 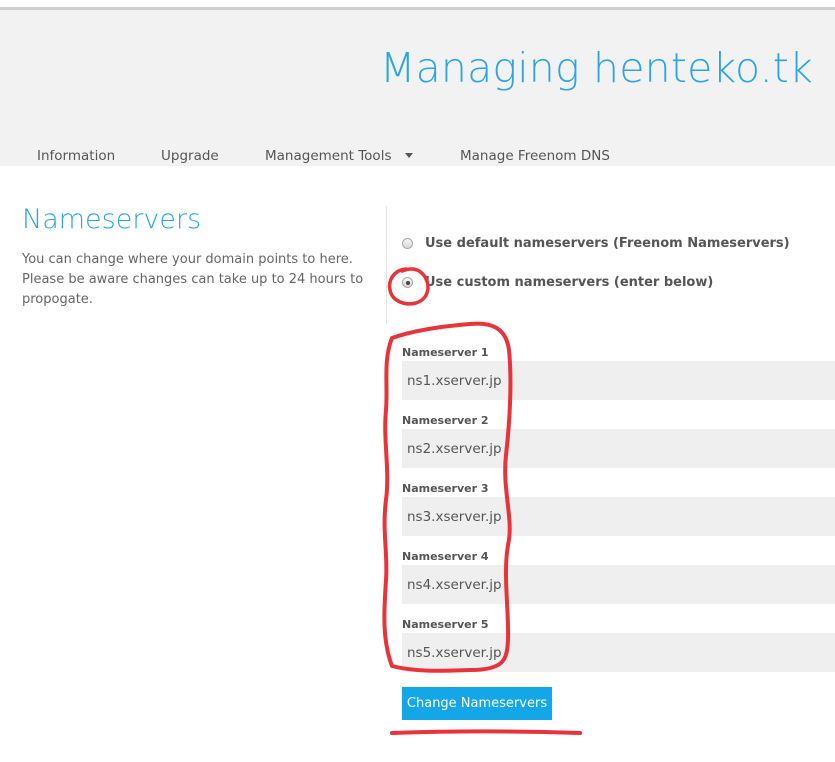 I want to click on change-nameservers-button: Change Nameservers, so click(x=477, y=703).